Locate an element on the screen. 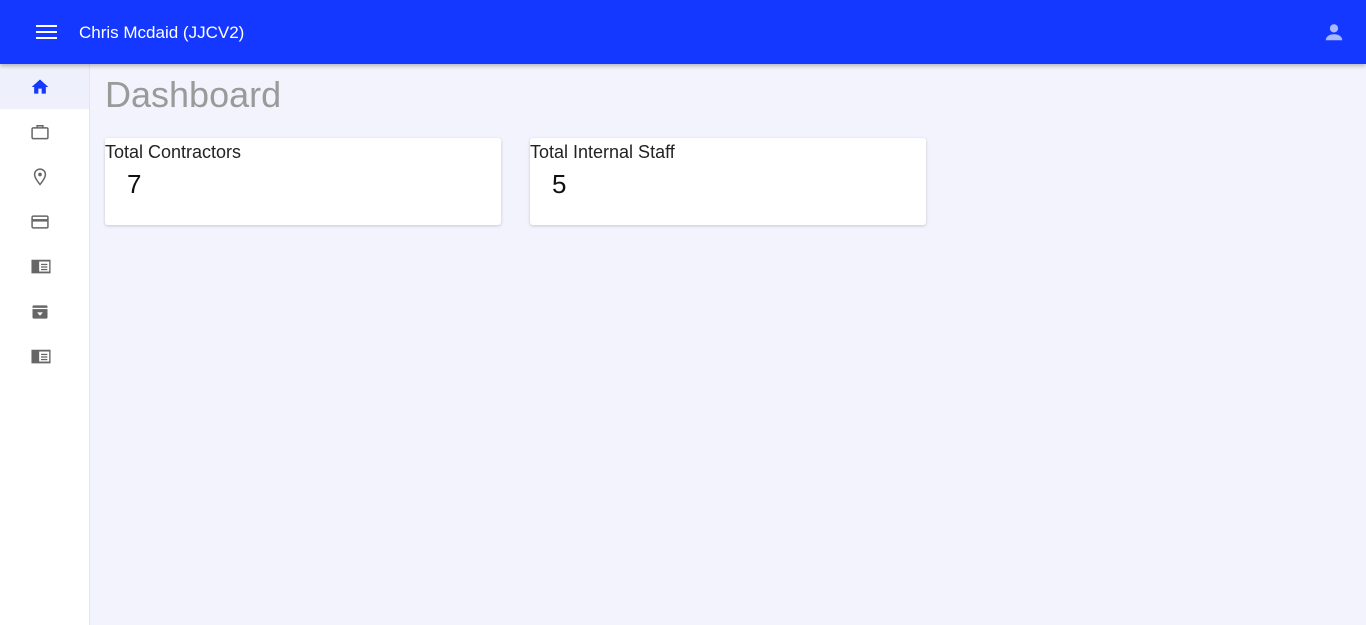 The height and width of the screenshot is (625, 1366). account-button is located at coordinates (1334, 32).